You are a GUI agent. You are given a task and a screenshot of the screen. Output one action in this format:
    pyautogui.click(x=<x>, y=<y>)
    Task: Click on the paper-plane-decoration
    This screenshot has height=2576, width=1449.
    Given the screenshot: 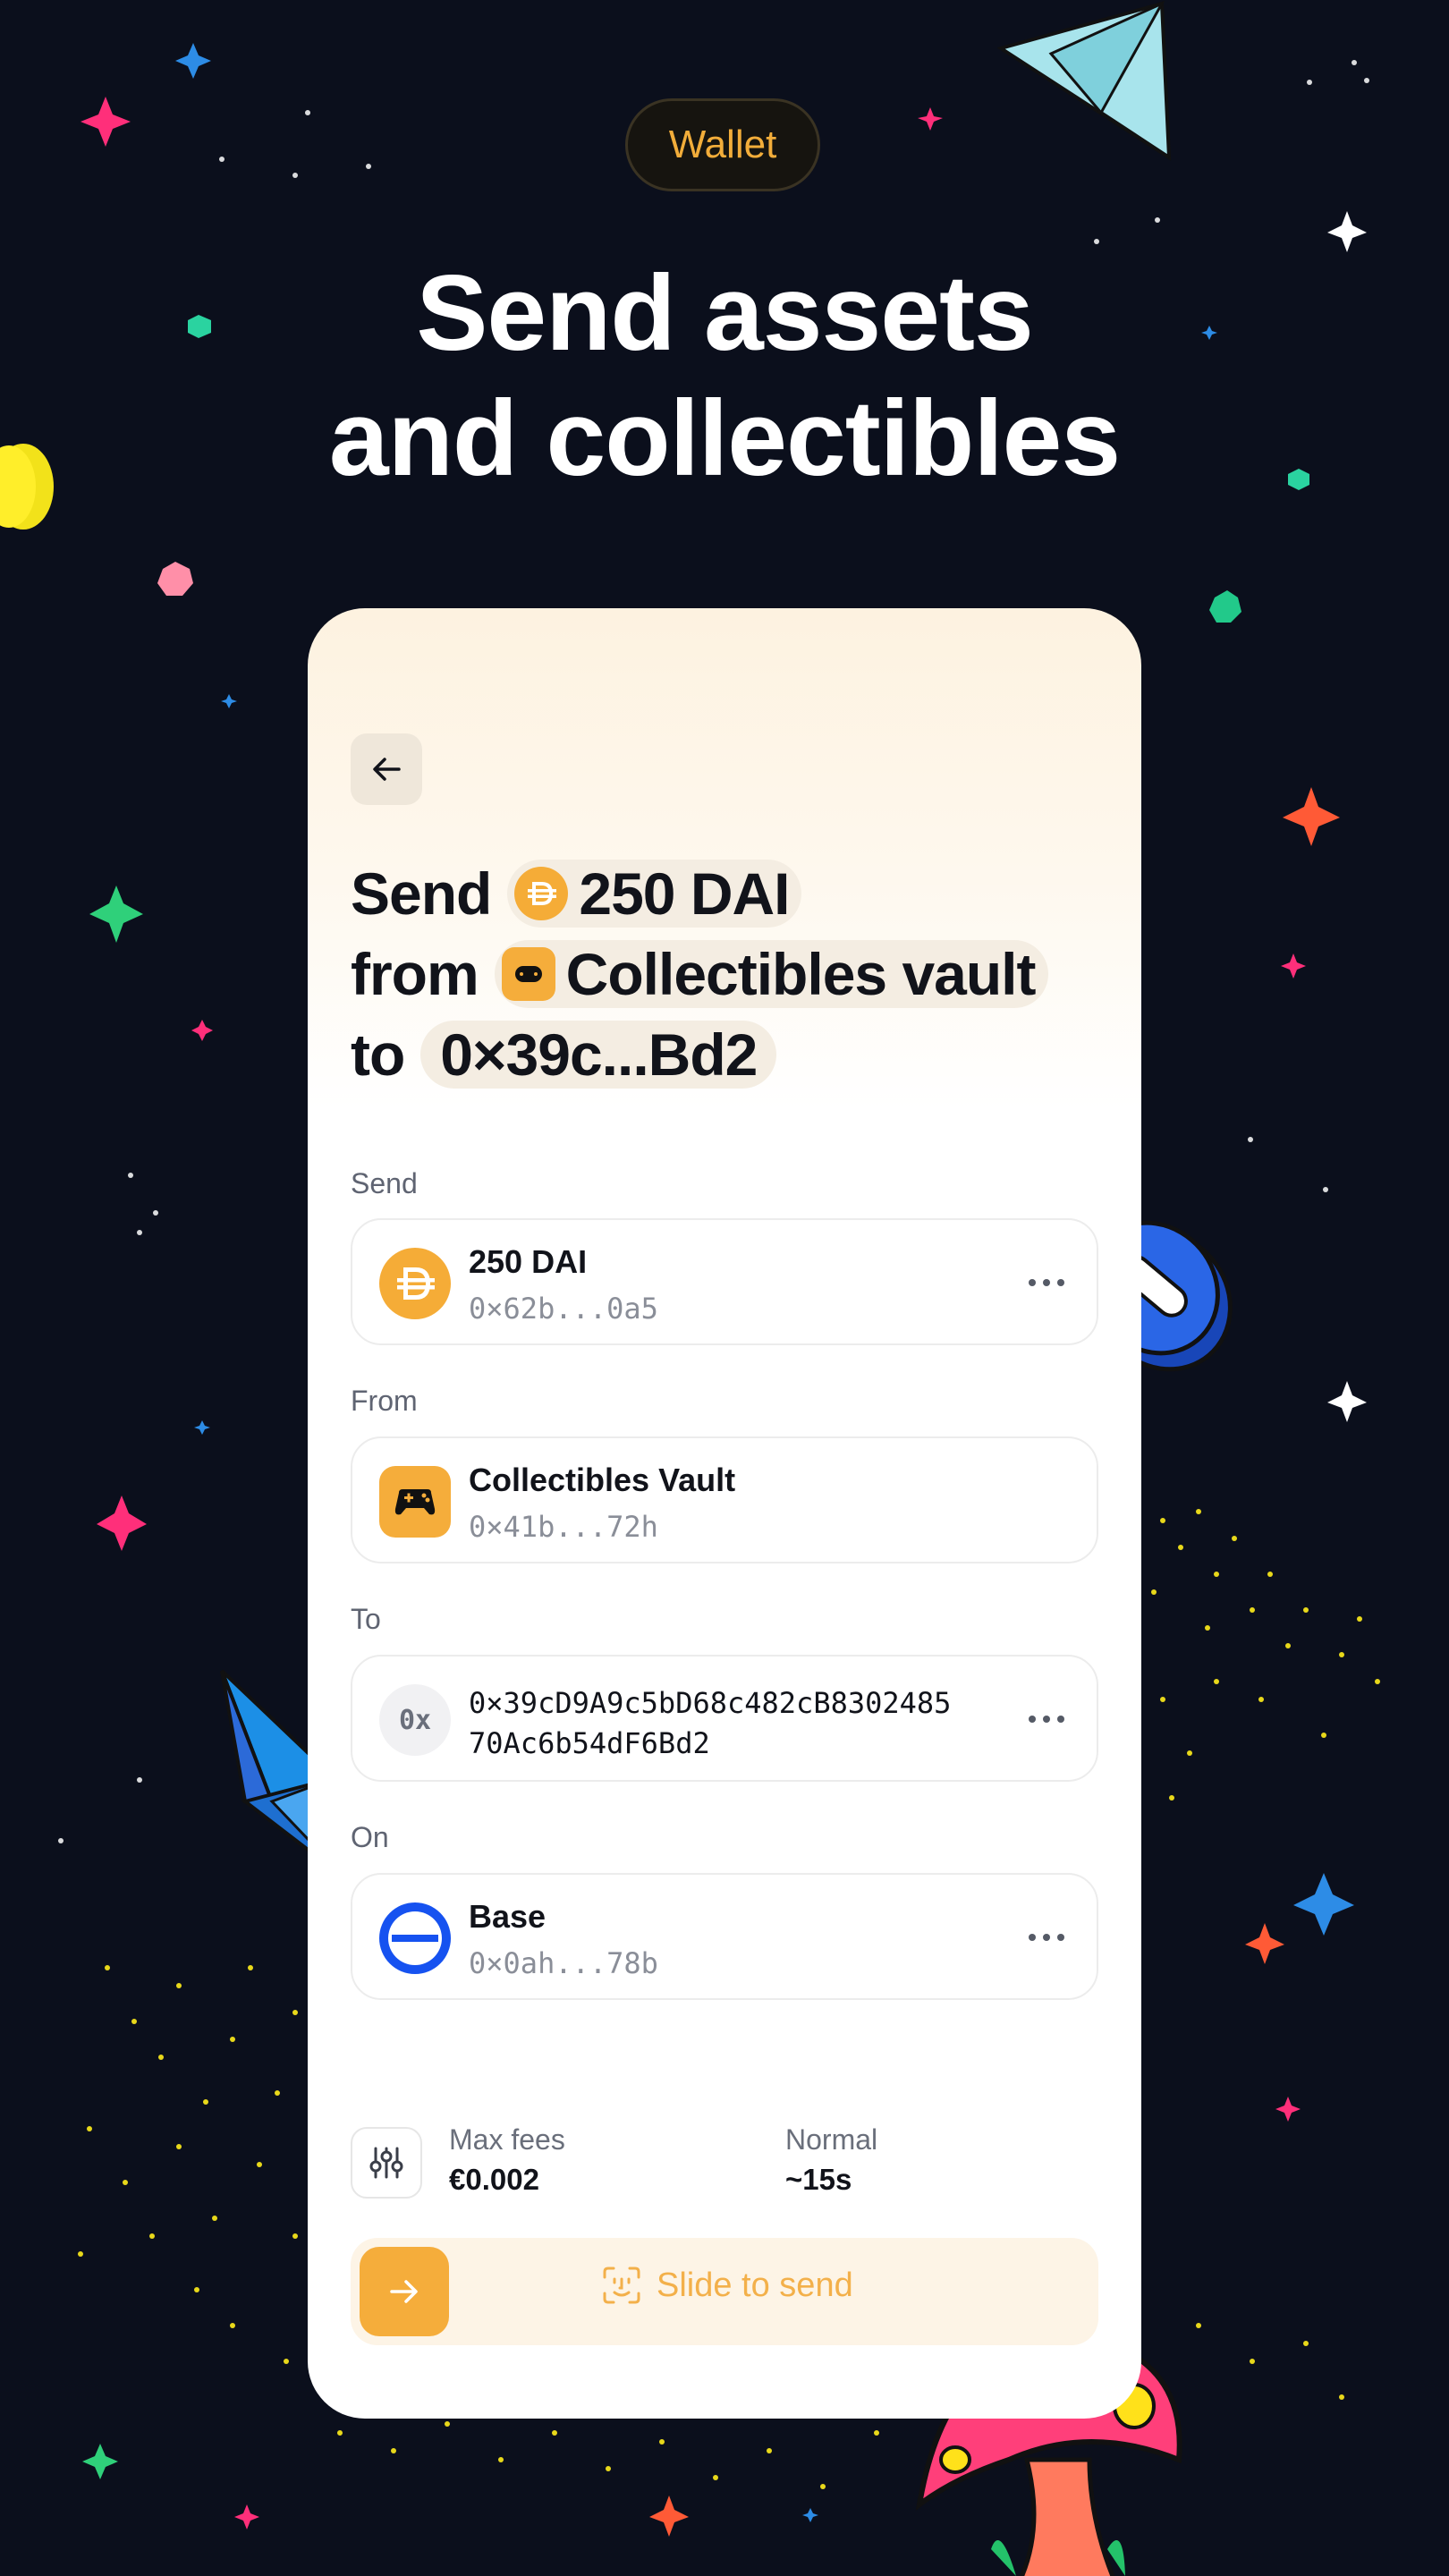 What is the action you would take?
    pyautogui.click(x=1084, y=80)
    